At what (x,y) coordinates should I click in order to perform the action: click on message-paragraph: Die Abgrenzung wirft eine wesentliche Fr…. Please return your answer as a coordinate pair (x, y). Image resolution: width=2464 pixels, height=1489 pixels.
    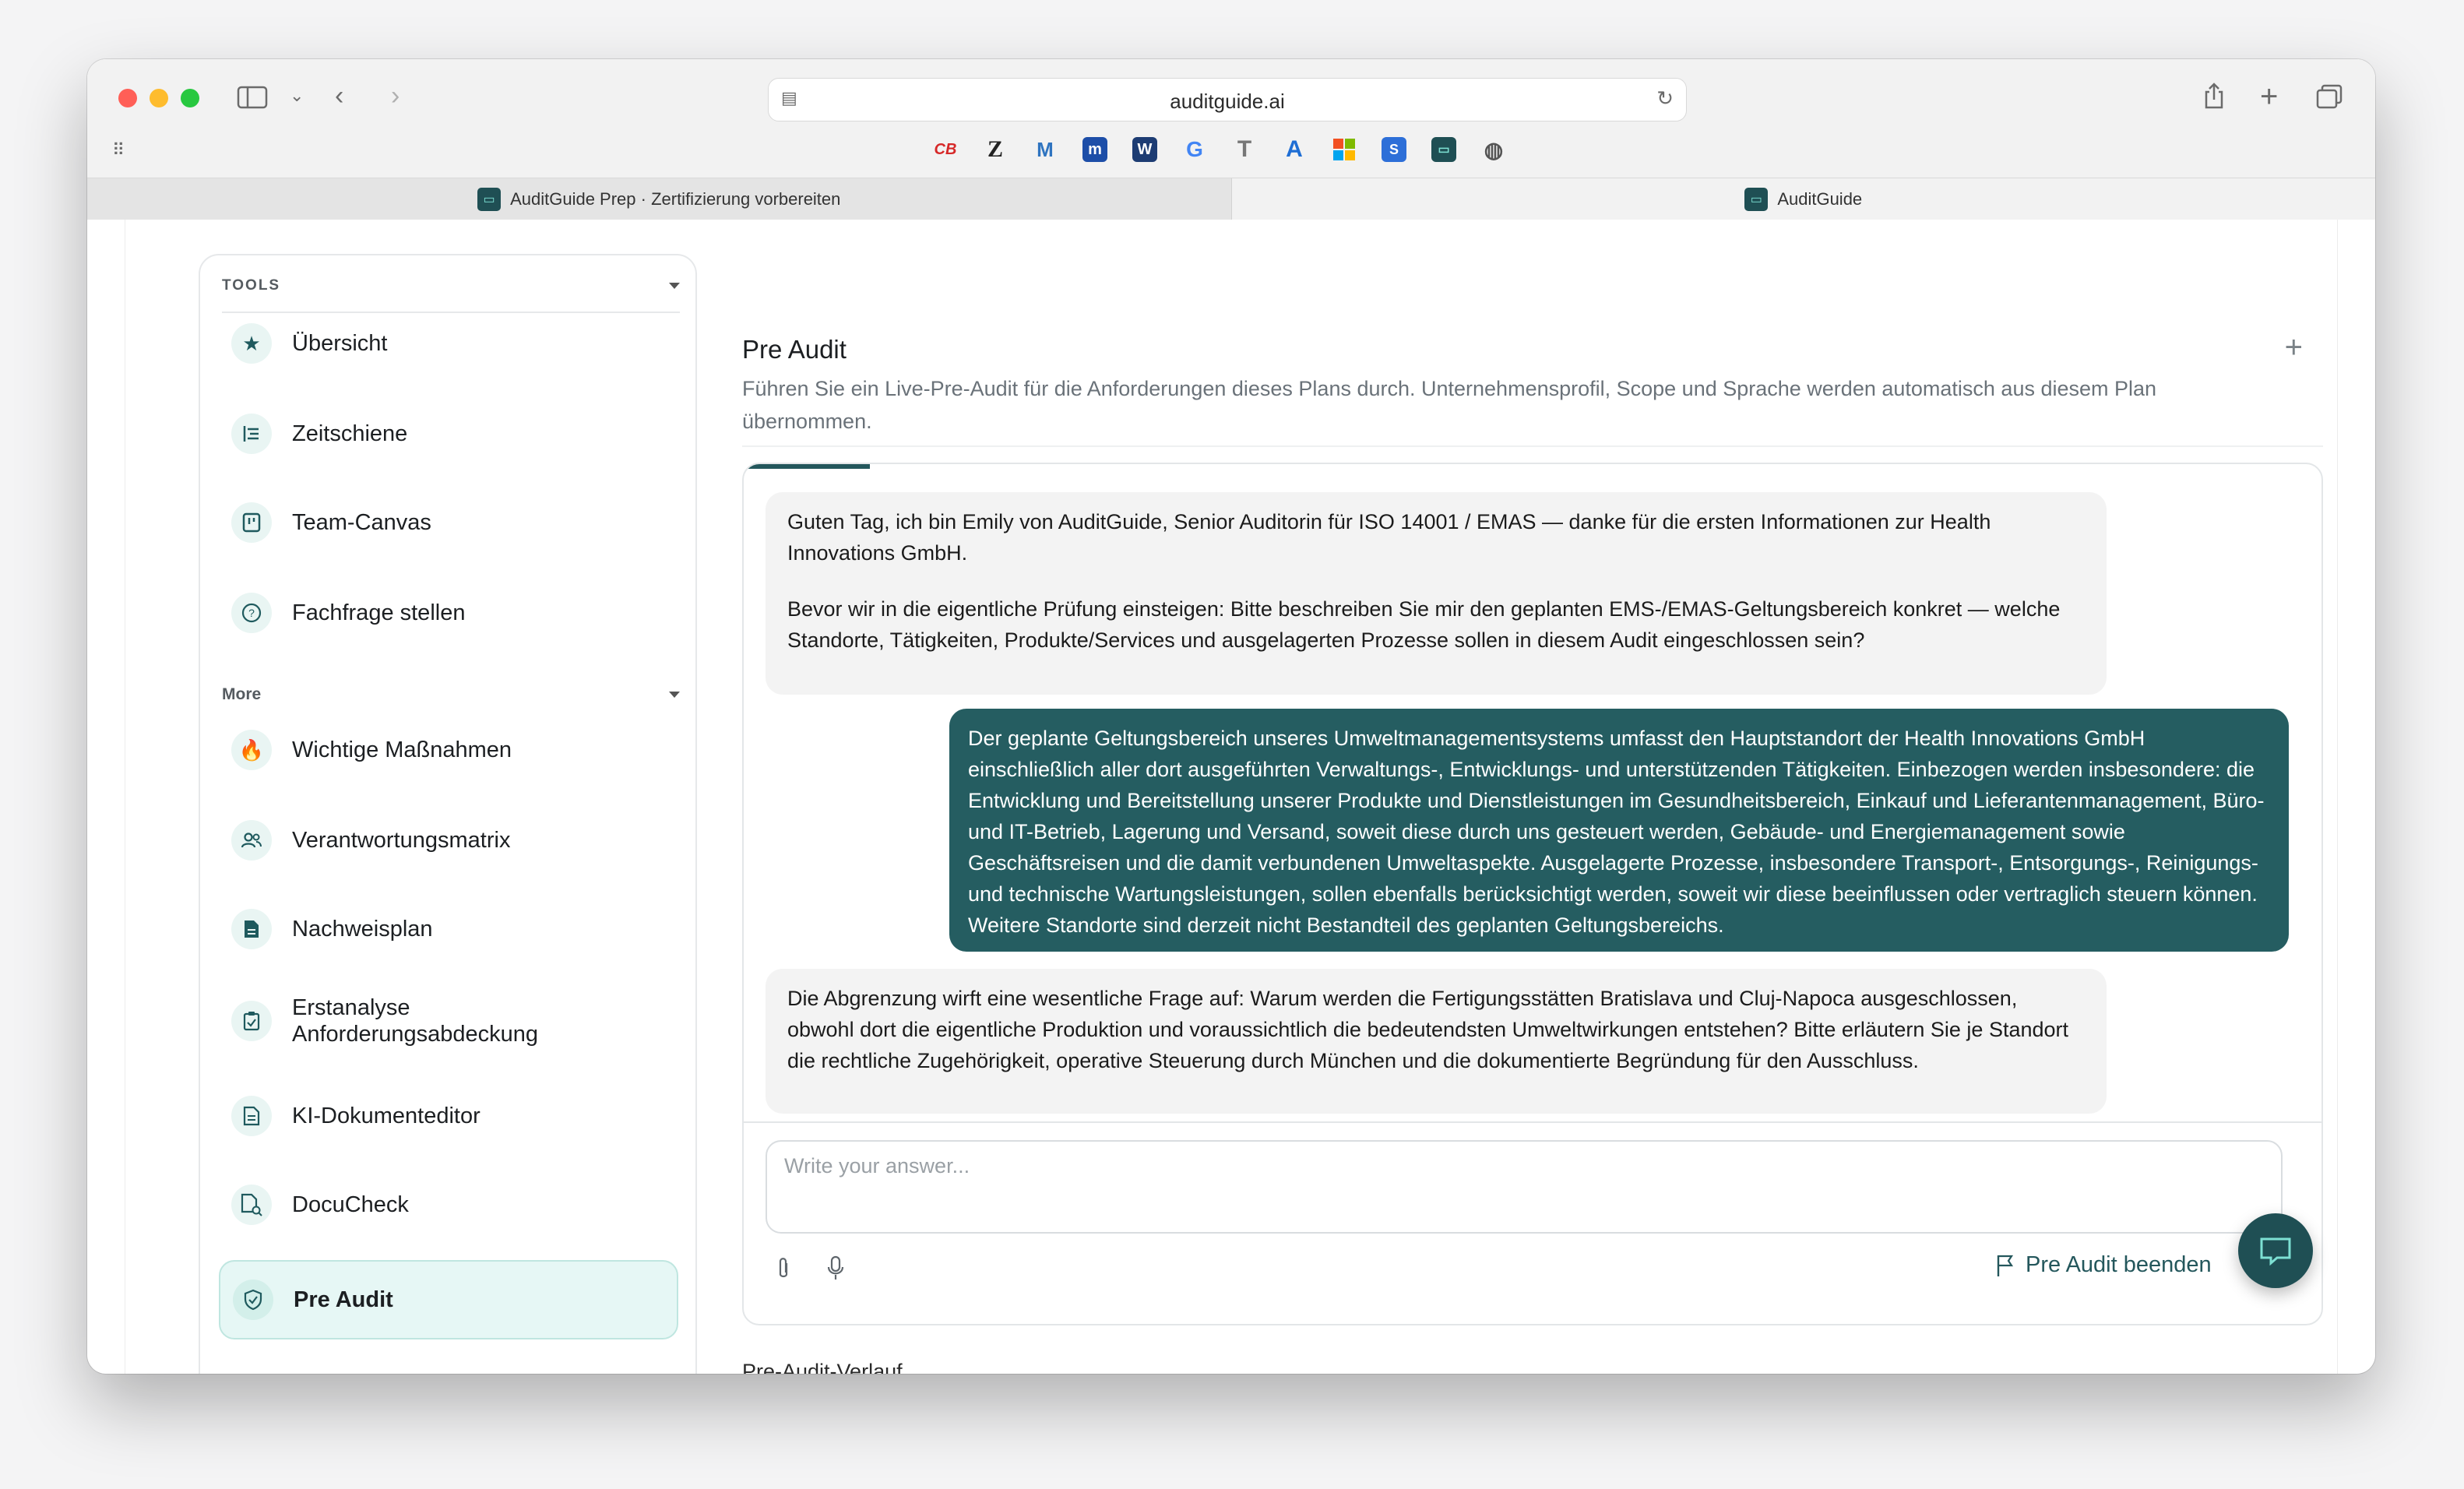
    Looking at the image, I should click on (1428, 1030).